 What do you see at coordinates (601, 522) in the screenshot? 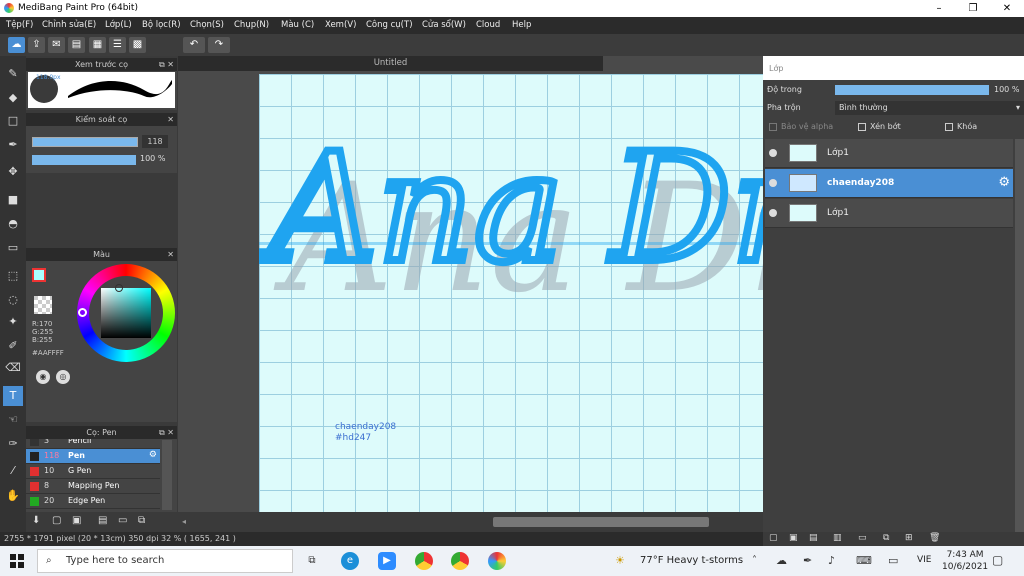
I see `scroll-thumb` at bounding box center [601, 522].